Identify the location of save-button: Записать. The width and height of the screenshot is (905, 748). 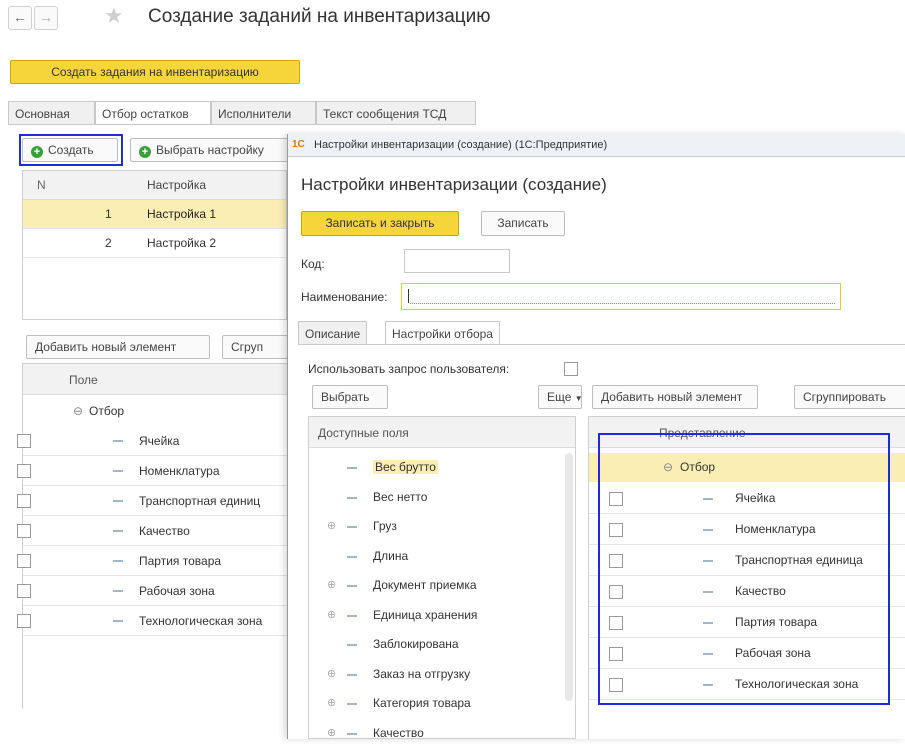
(523, 223).